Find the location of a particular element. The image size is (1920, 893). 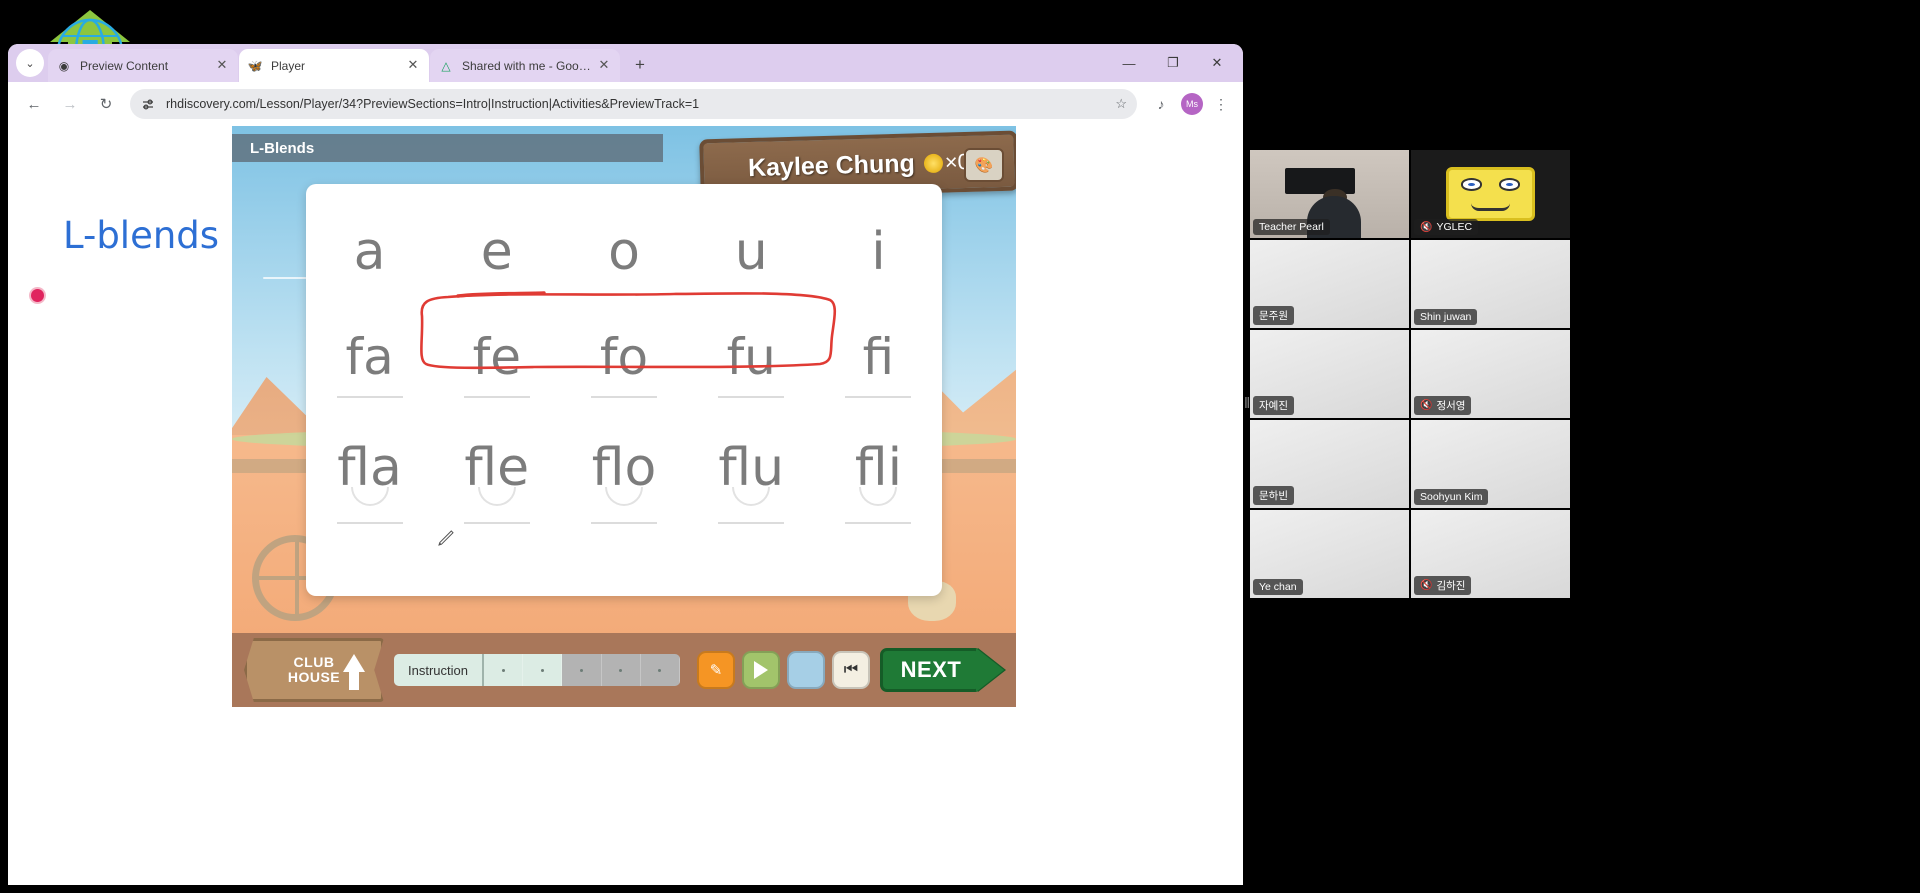

participant-name-badge: 문주원 is located at coordinates (1273, 315).